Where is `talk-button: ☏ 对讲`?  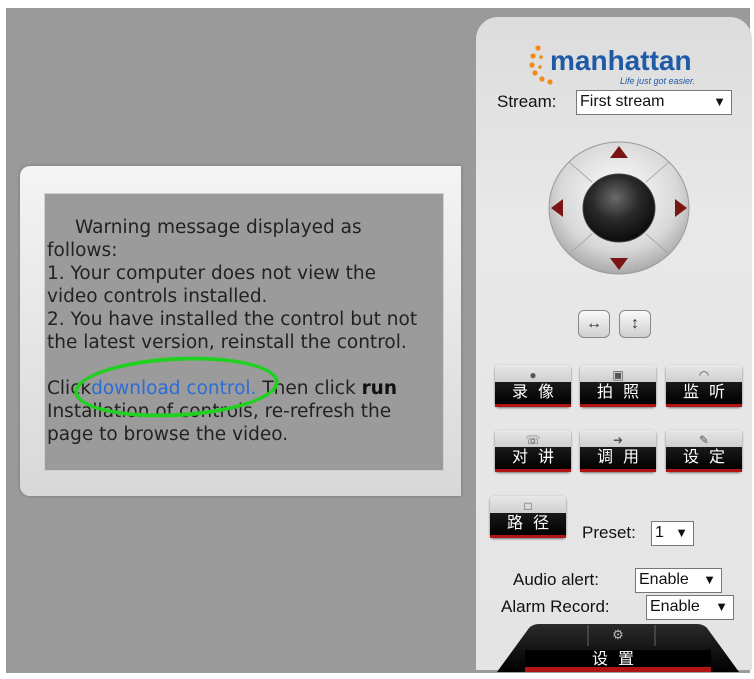 talk-button: ☏ 对讲 is located at coordinates (533, 451).